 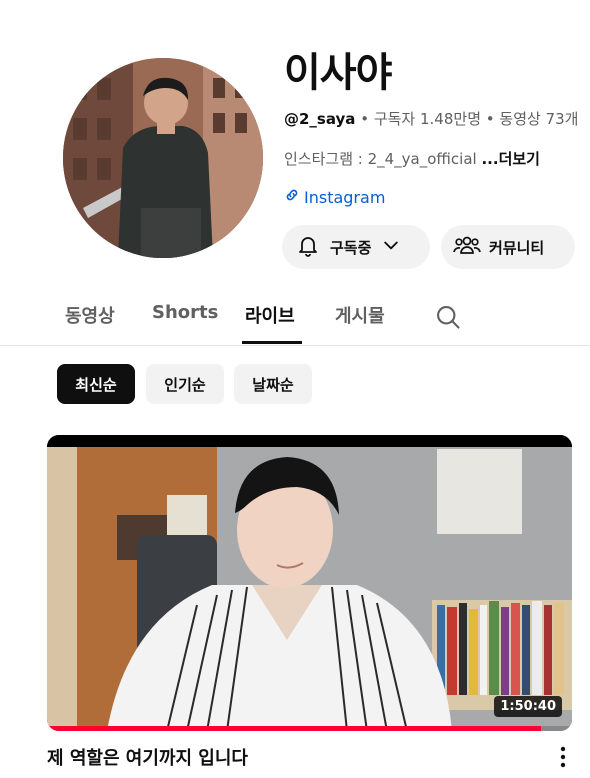 I want to click on subscriber-count: 구독자 1.48만명, so click(x=427, y=119).